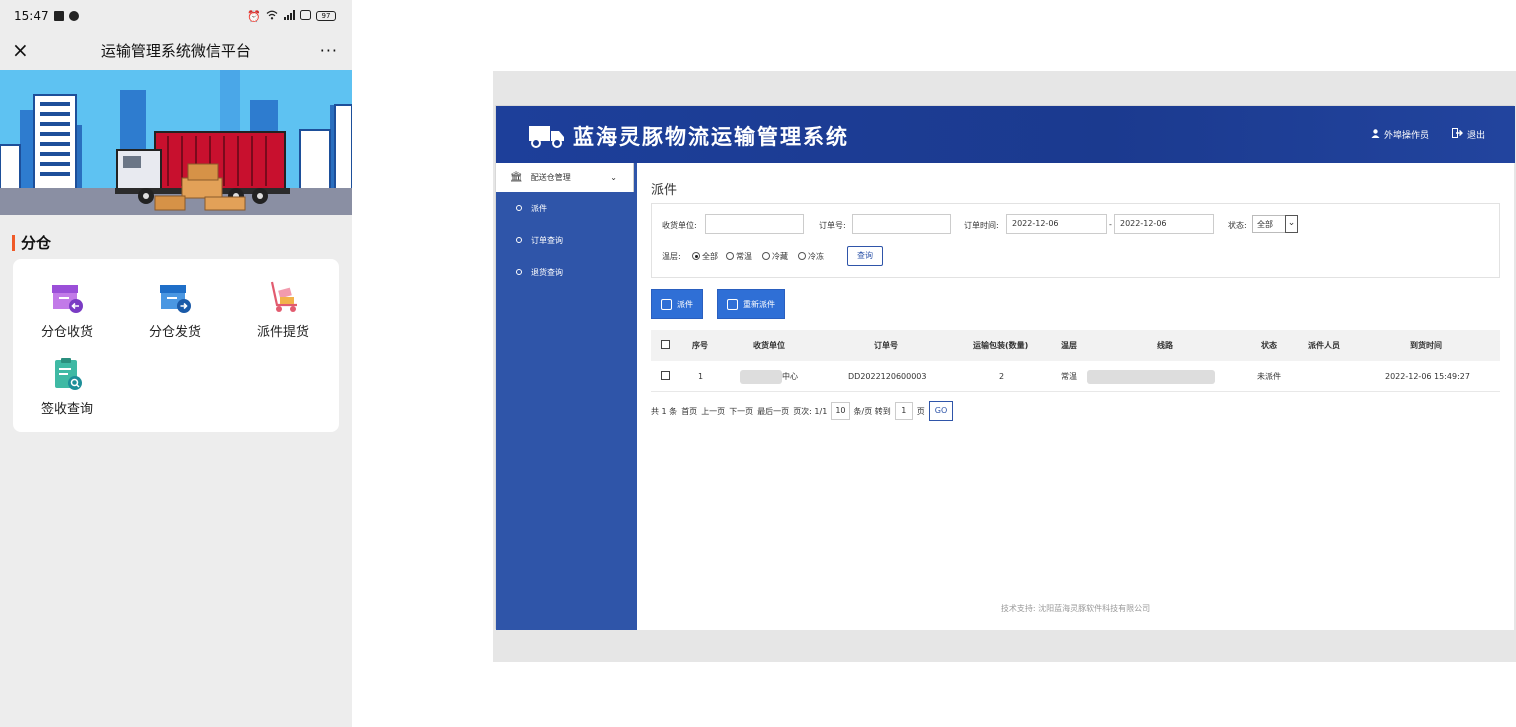 The image size is (1516, 727). I want to click on cell-receiver: 中心, so click(769, 376).